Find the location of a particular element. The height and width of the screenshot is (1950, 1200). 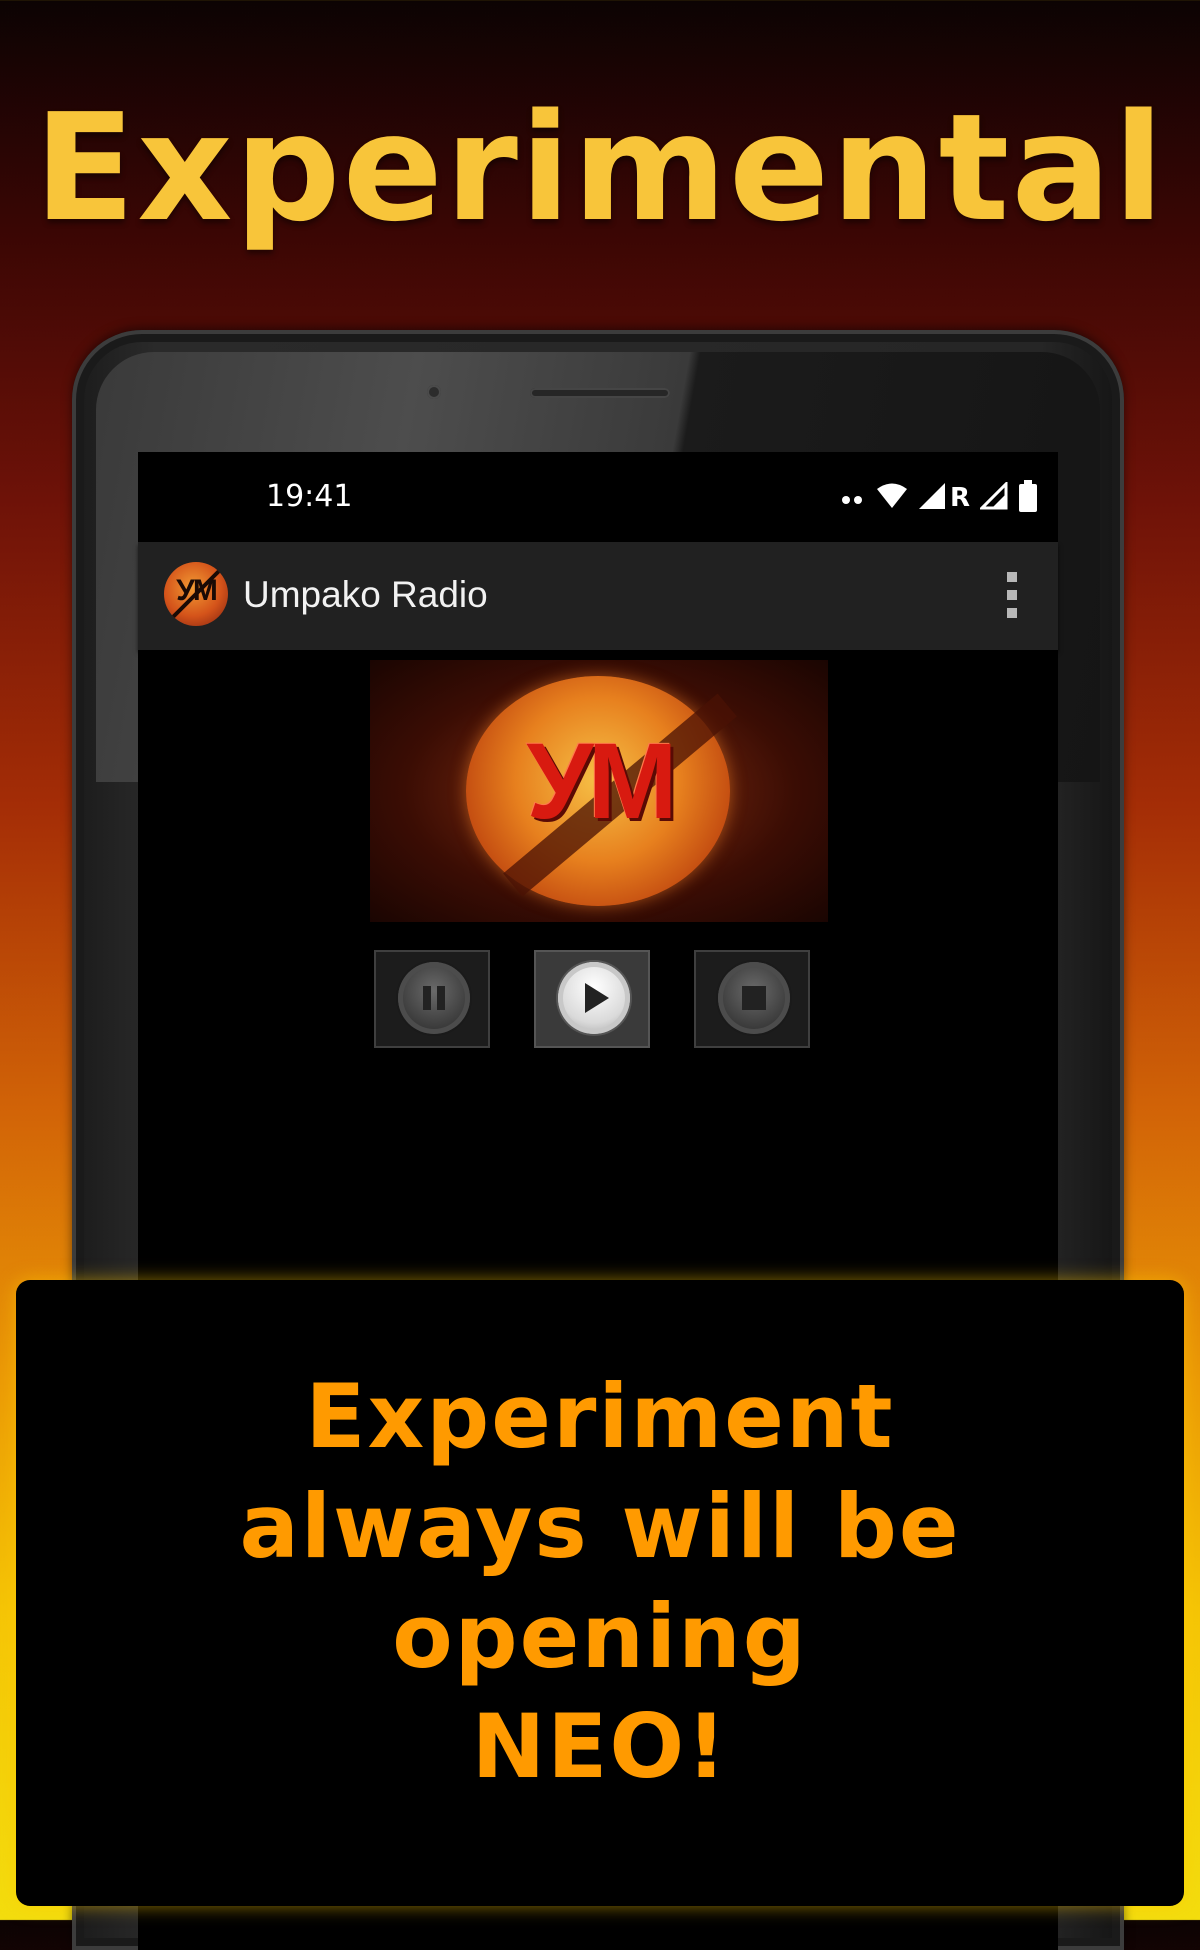

overflow-menu-icon is located at coordinates (1012, 577).